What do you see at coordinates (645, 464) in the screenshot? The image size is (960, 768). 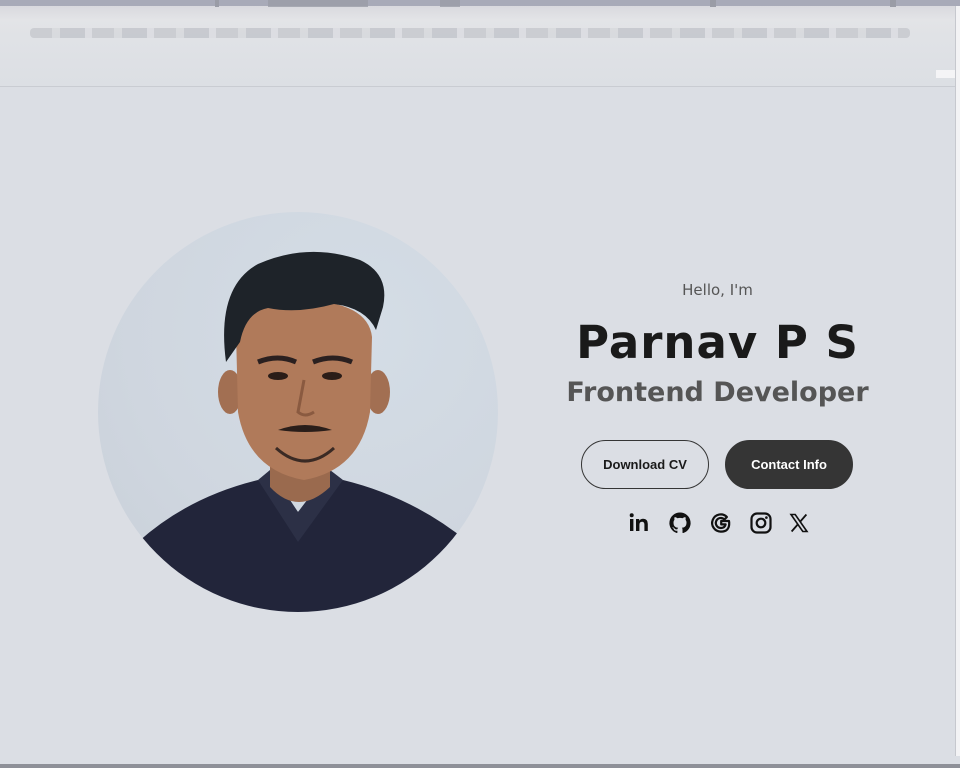 I see `download-cv-button: Download CV` at bounding box center [645, 464].